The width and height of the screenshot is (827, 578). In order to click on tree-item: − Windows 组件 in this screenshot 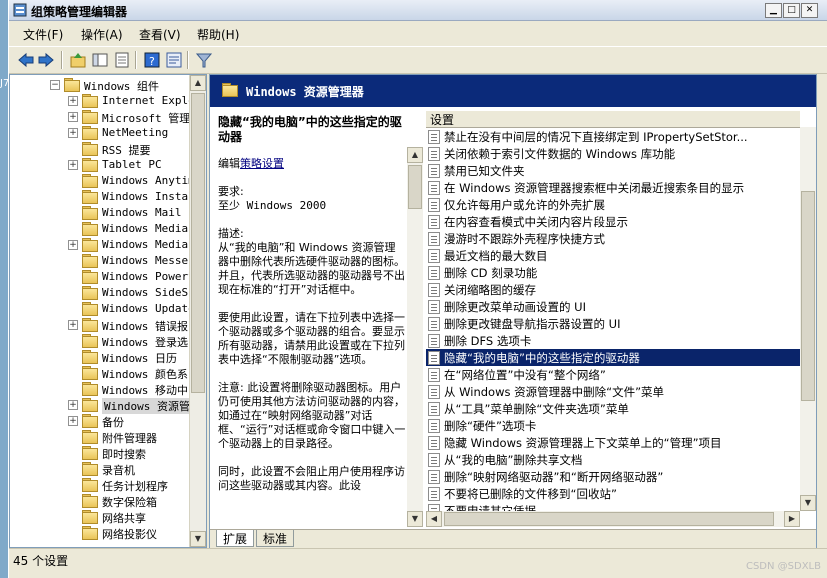, I will do `click(99, 85)`.